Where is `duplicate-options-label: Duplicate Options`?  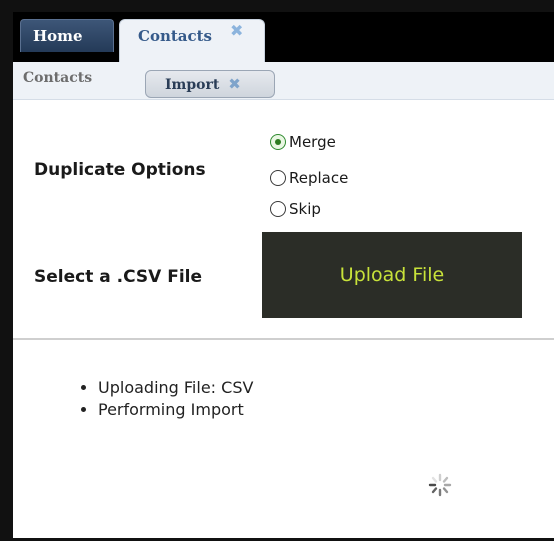
duplicate-options-label: Duplicate Options is located at coordinates (120, 170).